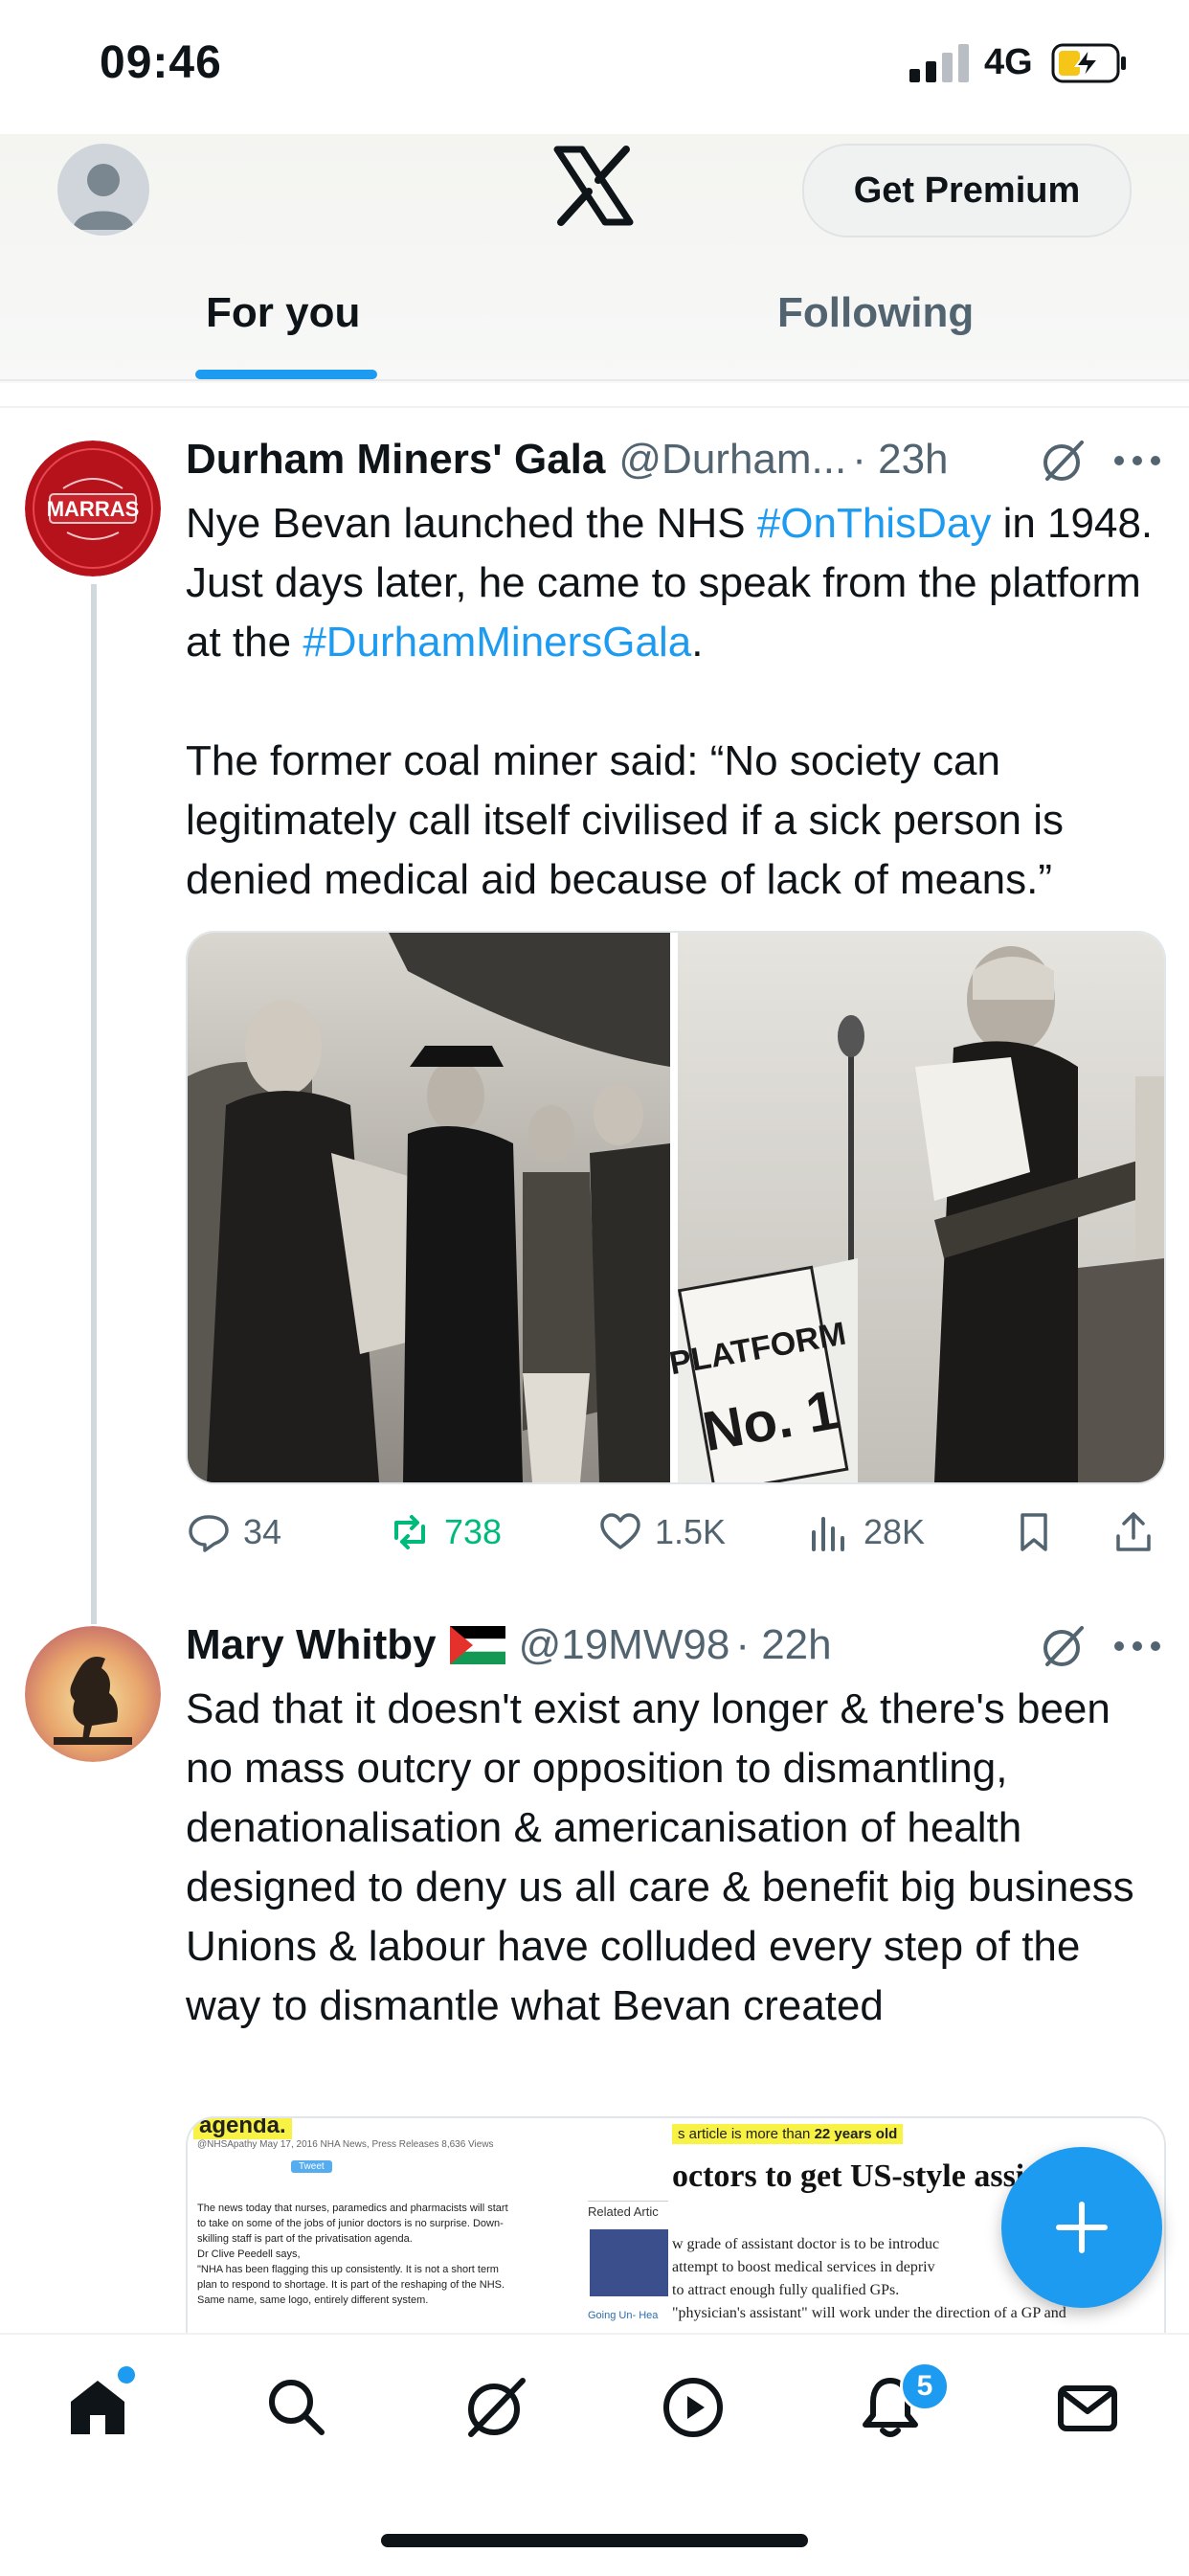 This screenshot has width=1189, height=2576. I want to click on heart-icon, so click(620, 1531).